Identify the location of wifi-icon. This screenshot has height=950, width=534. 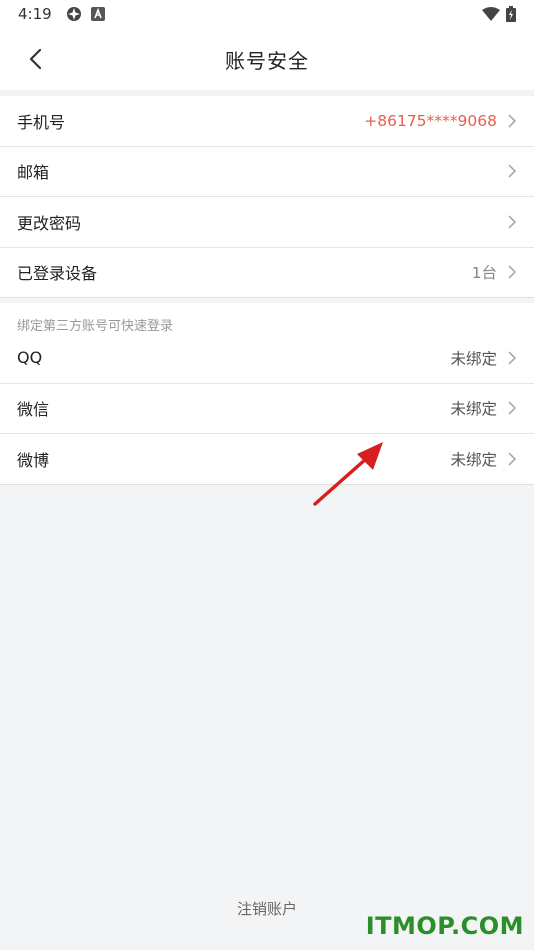
(491, 14).